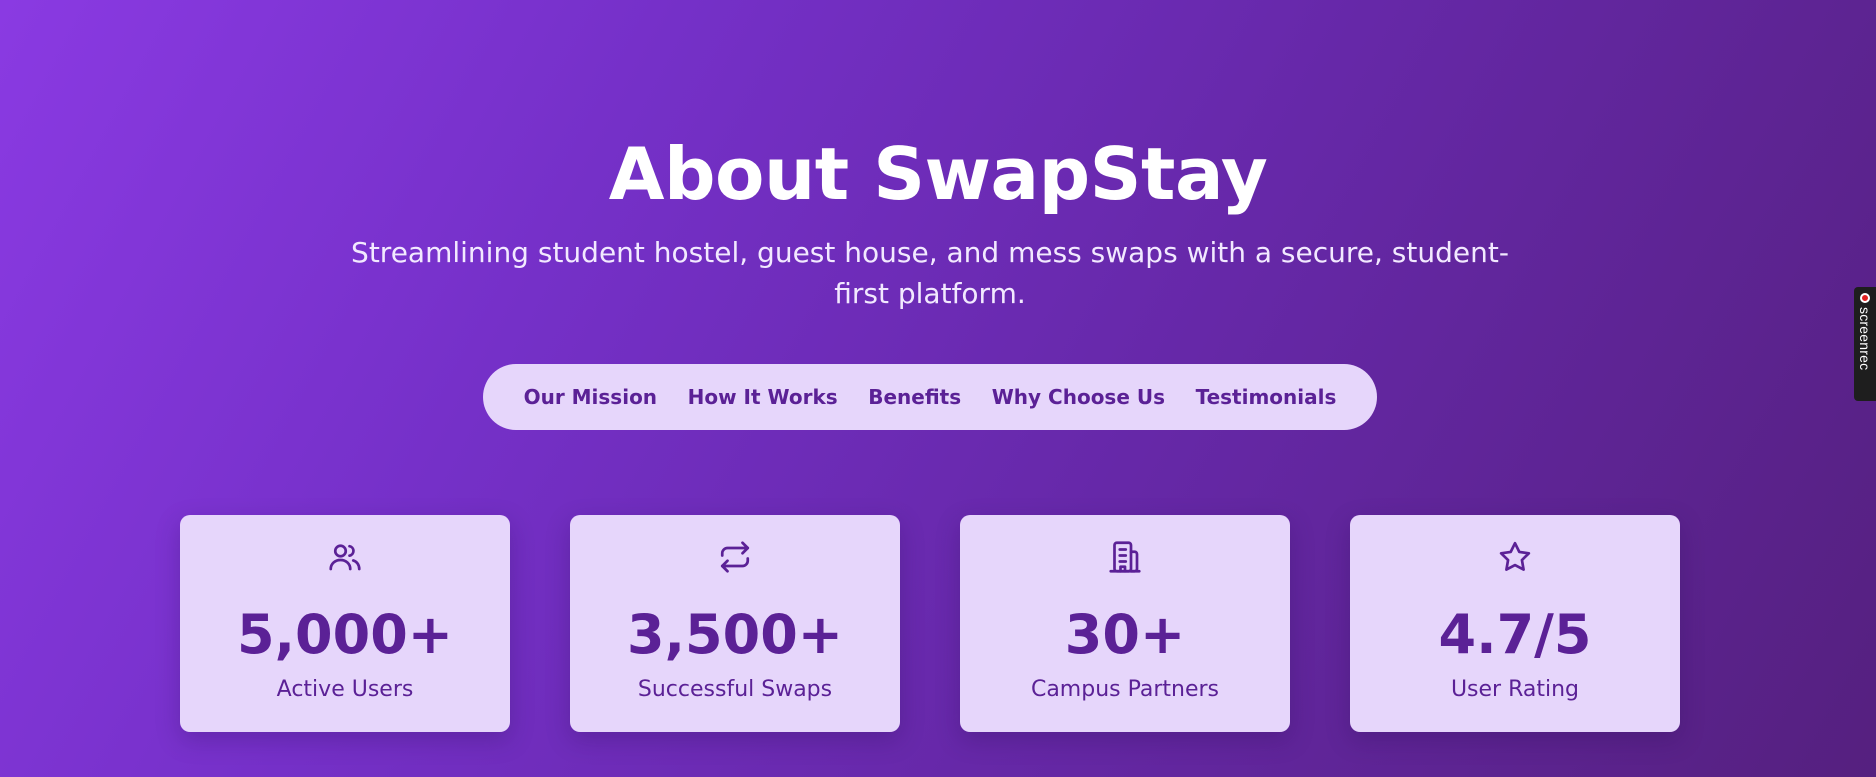 This screenshot has height=777, width=1876. What do you see at coordinates (345, 689) in the screenshot?
I see `stat-label: Active Users` at bounding box center [345, 689].